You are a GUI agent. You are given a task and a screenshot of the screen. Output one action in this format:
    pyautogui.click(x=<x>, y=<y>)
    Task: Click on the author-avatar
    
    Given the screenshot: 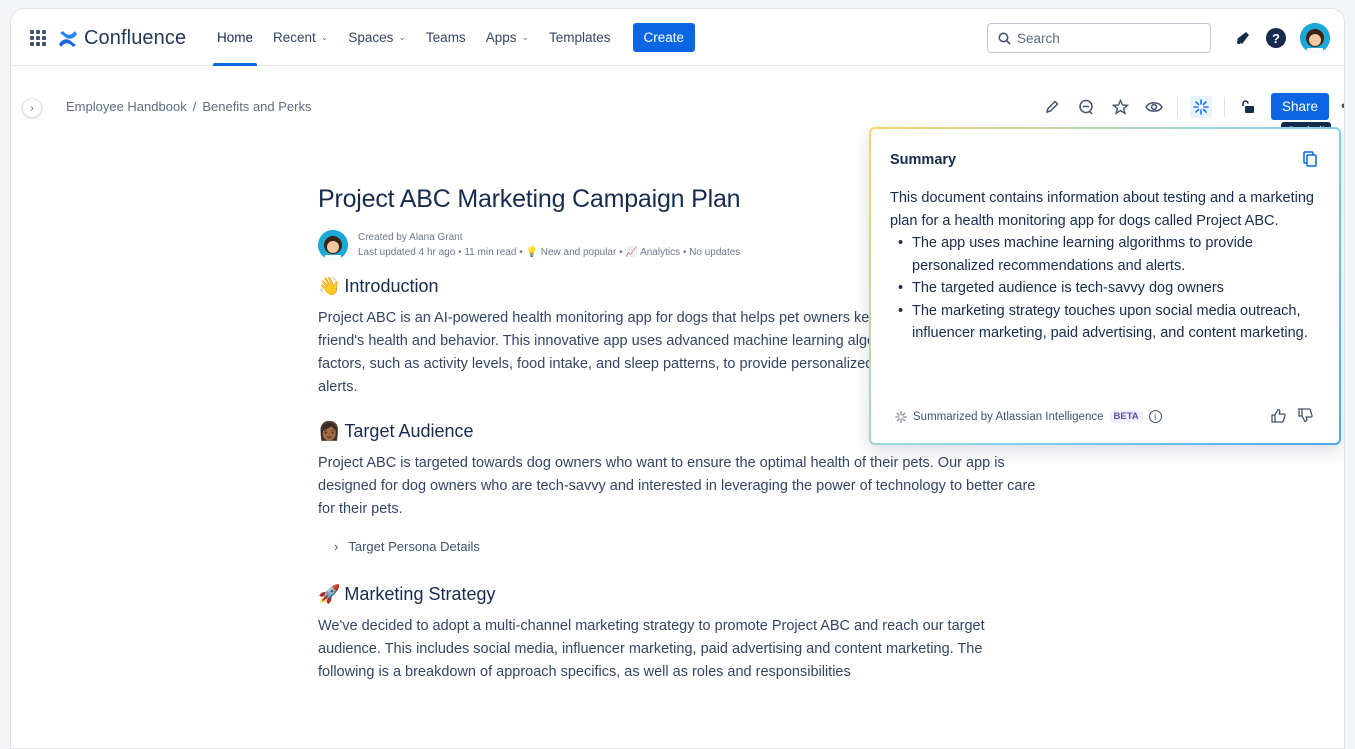 What is the action you would take?
    pyautogui.click(x=333, y=245)
    